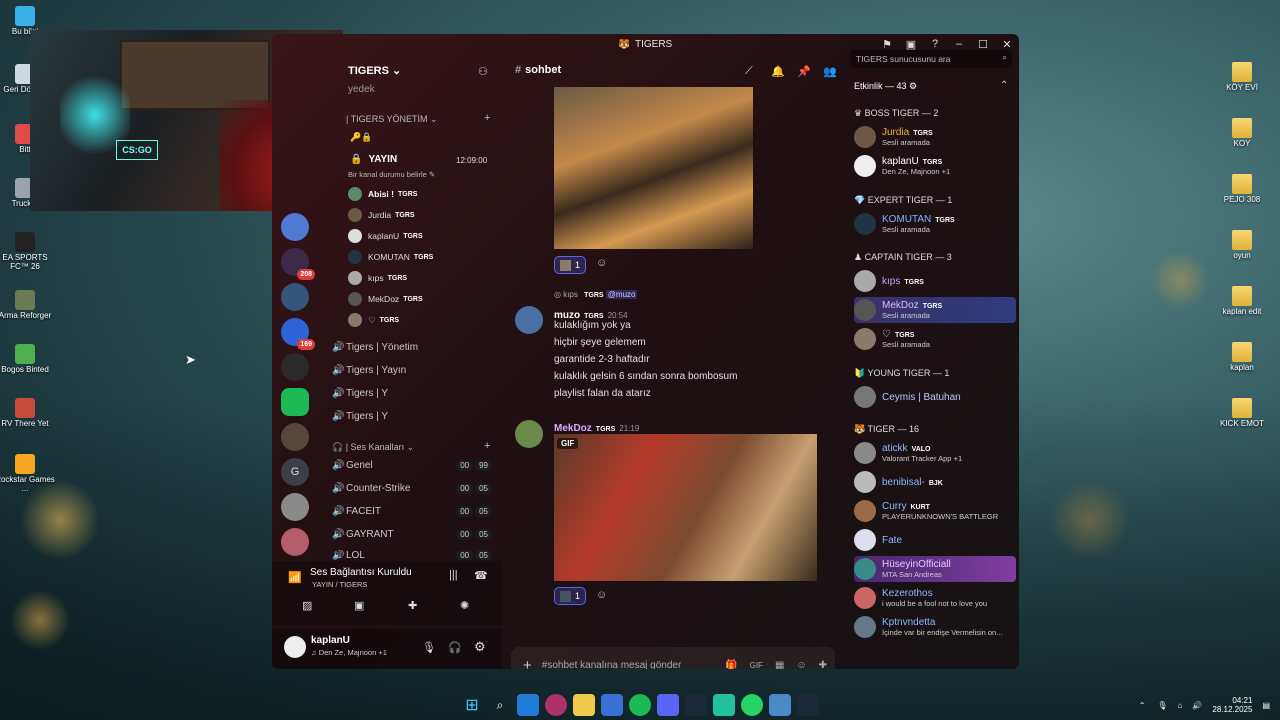 The height and width of the screenshot is (720, 1280). Describe the element at coordinates (1180, 705) in the screenshot. I see `network-icon: ⌂` at that location.